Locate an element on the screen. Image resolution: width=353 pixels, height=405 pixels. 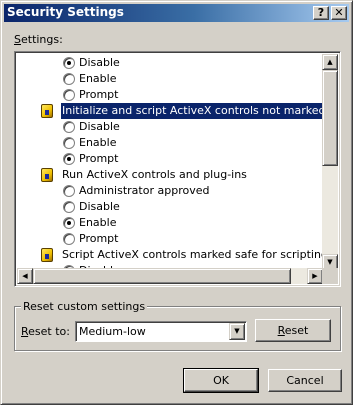
horizontal-scrollbar: ◀ ▶ is located at coordinates (170, 276).